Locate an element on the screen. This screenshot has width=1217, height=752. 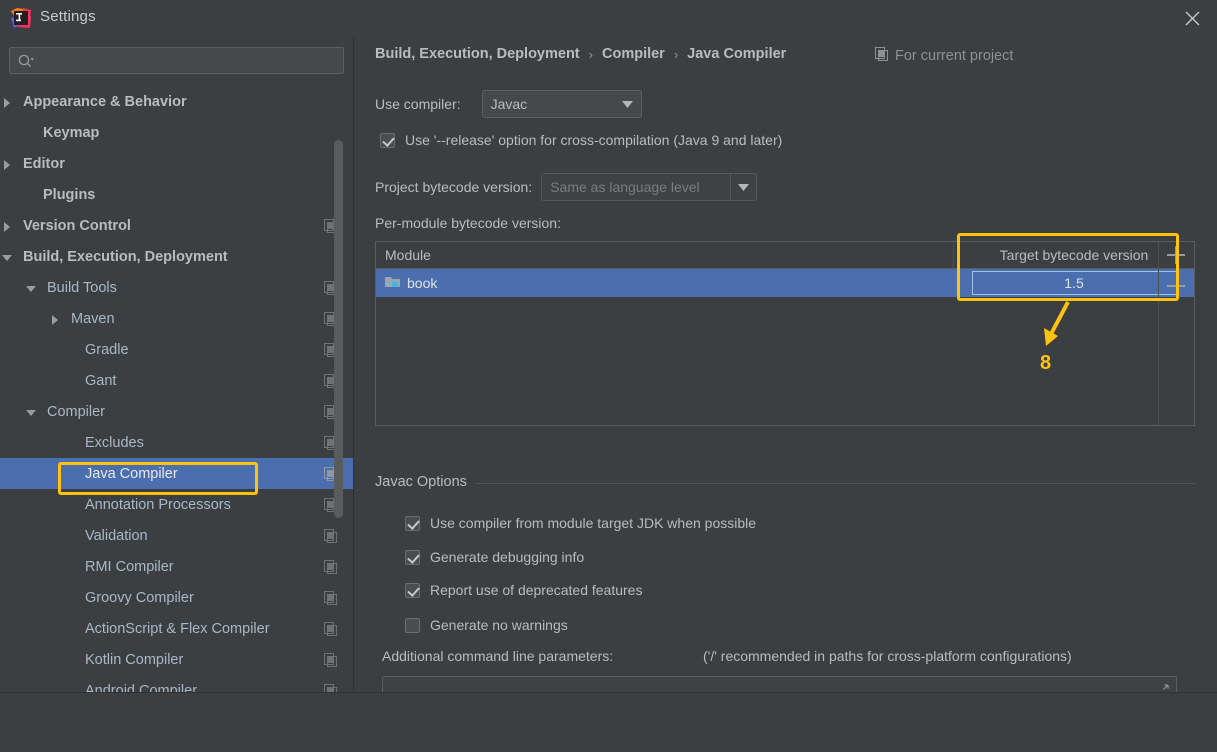
sidebar-item-label: Kotlin Compiler is located at coordinates (134, 659).